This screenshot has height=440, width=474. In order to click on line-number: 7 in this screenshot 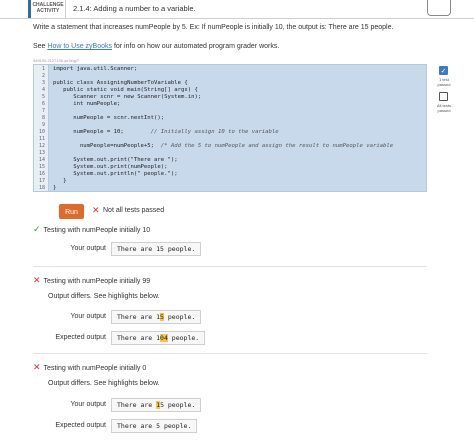, I will do `click(43, 111)`.